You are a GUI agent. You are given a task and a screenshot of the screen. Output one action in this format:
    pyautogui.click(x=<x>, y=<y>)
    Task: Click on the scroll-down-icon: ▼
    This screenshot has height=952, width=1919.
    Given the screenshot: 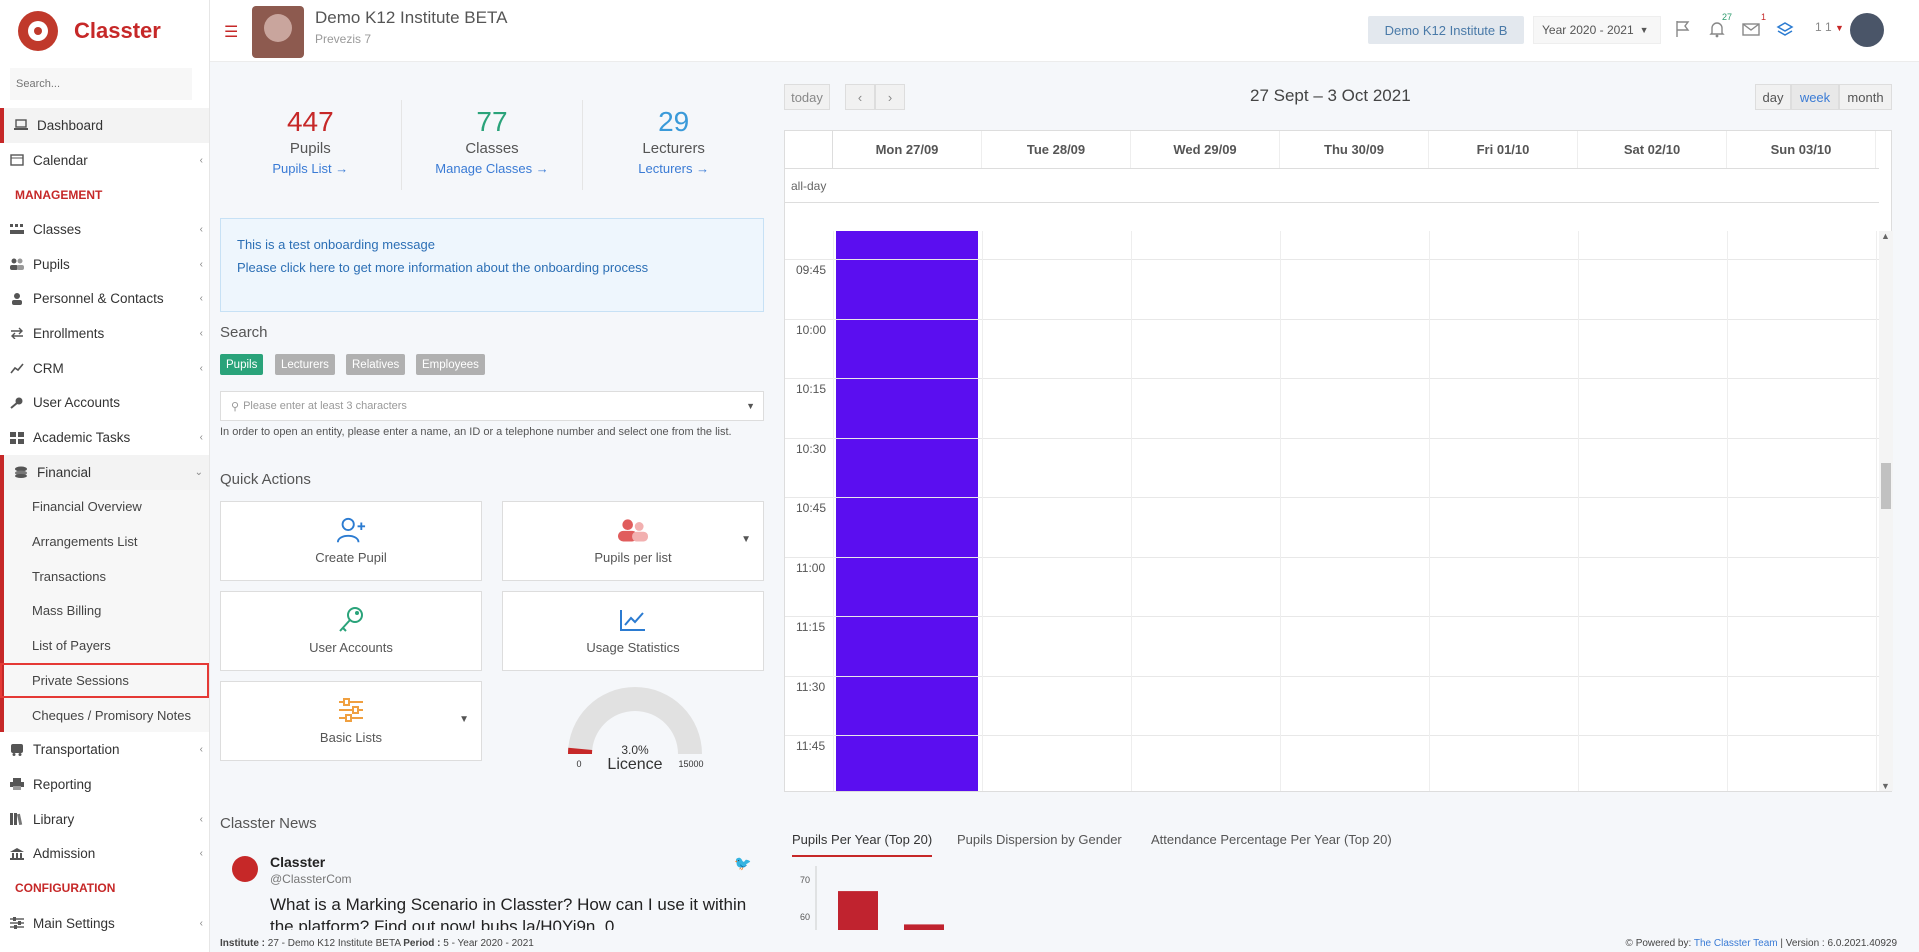 What is the action you would take?
    pyautogui.click(x=1885, y=786)
    